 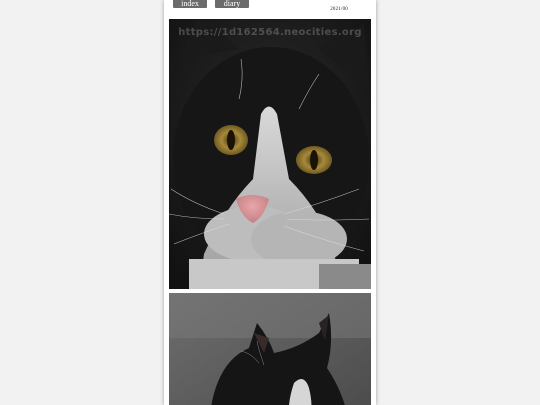 I want to click on cat-profile-image, so click(x=270, y=349).